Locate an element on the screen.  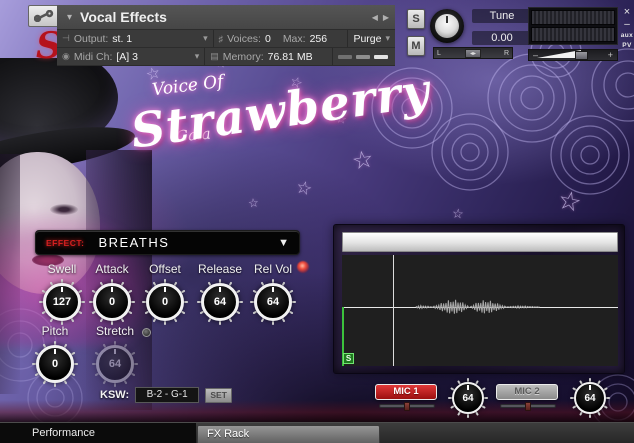
mic2-slider is located at coordinates (528, 406).